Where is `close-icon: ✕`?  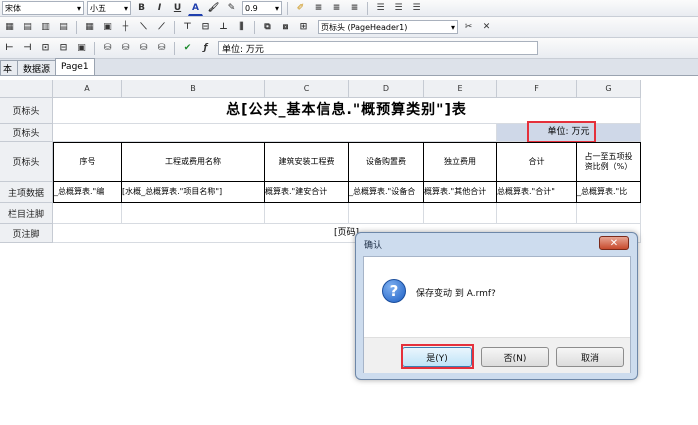 close-icon: ✕ is located at coordinates (486, 27).